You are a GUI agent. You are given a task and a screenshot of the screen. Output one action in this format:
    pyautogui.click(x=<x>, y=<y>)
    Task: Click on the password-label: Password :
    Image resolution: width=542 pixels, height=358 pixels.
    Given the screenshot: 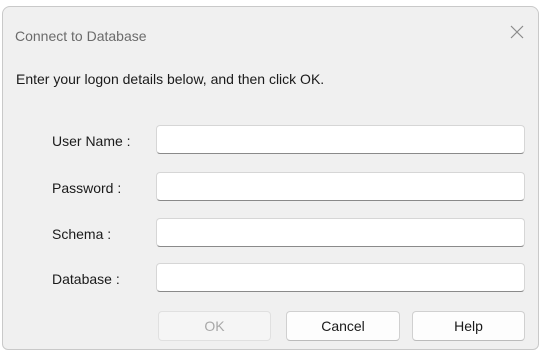 What is the action you would take?
    pyautogui.click(x=87, y=188)
    